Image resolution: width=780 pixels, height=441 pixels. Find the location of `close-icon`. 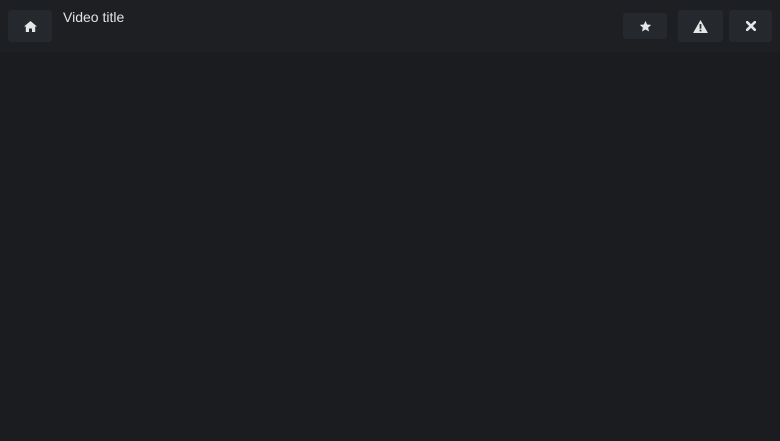

close-icon is located at coordinates (750, 26).